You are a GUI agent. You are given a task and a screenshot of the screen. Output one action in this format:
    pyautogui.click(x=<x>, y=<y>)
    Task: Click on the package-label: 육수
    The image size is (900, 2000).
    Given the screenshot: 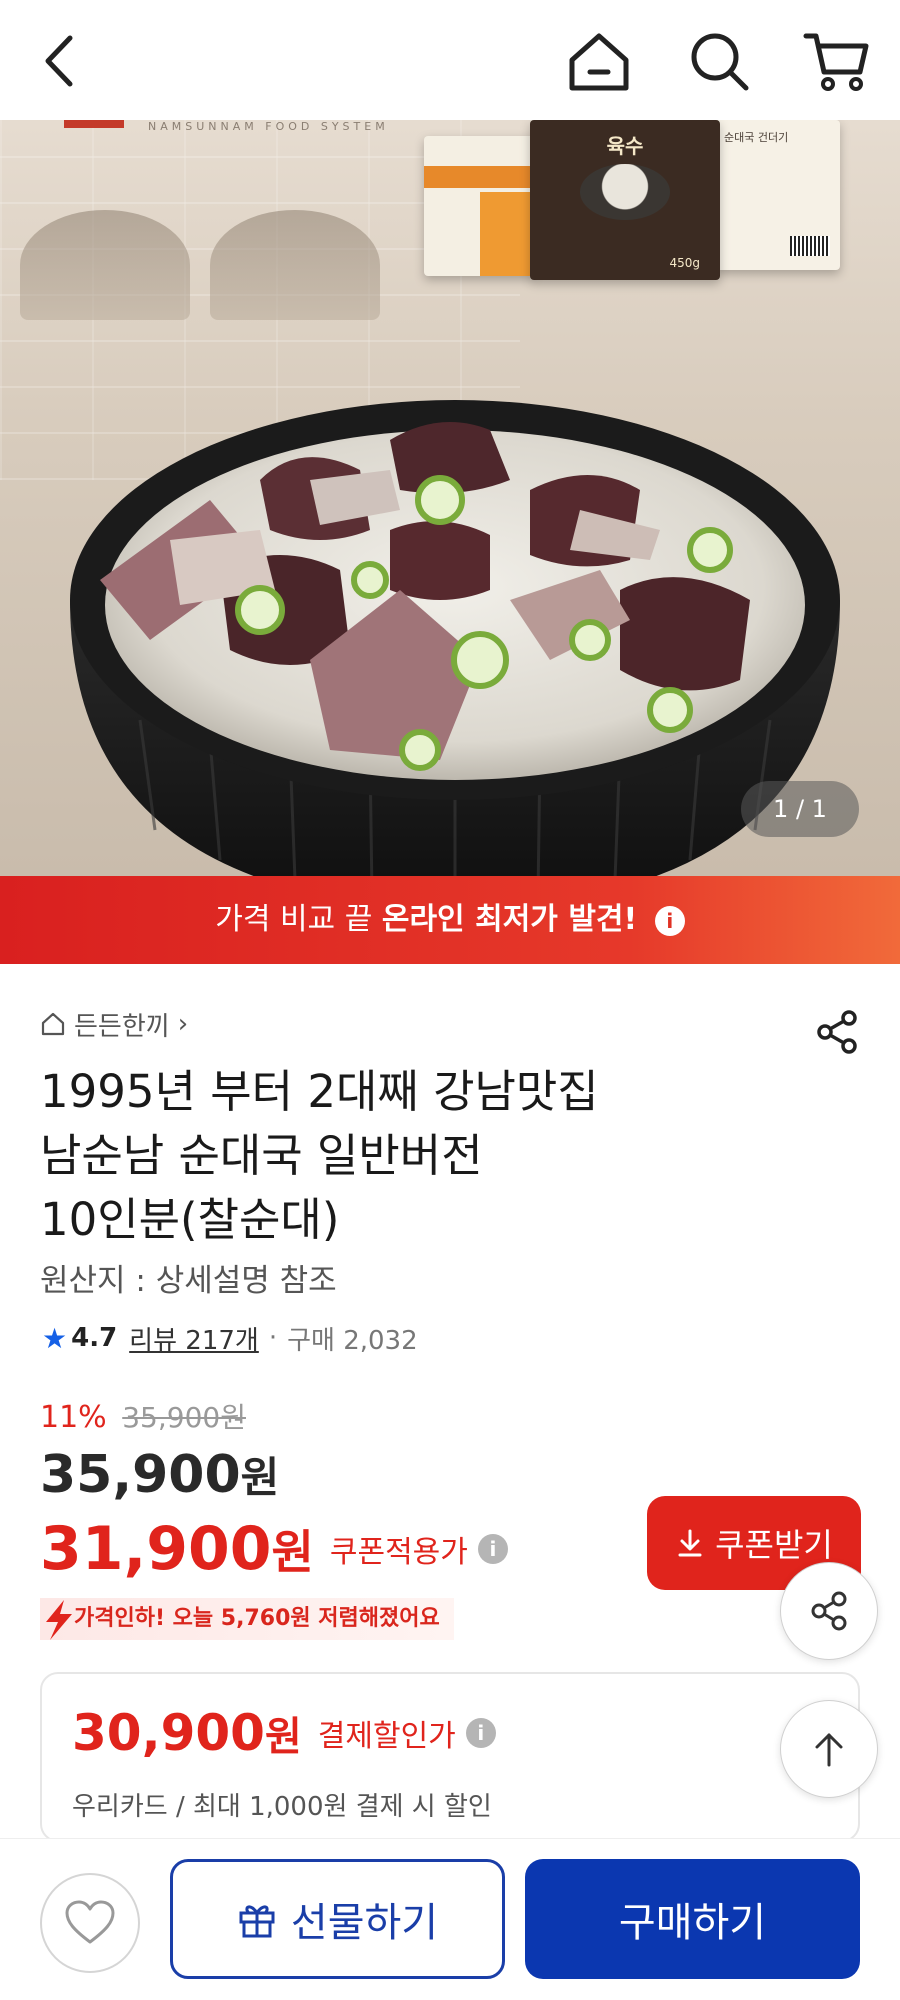 What is the action you would take?
    pyautogui.click(x=625, y=146)
    